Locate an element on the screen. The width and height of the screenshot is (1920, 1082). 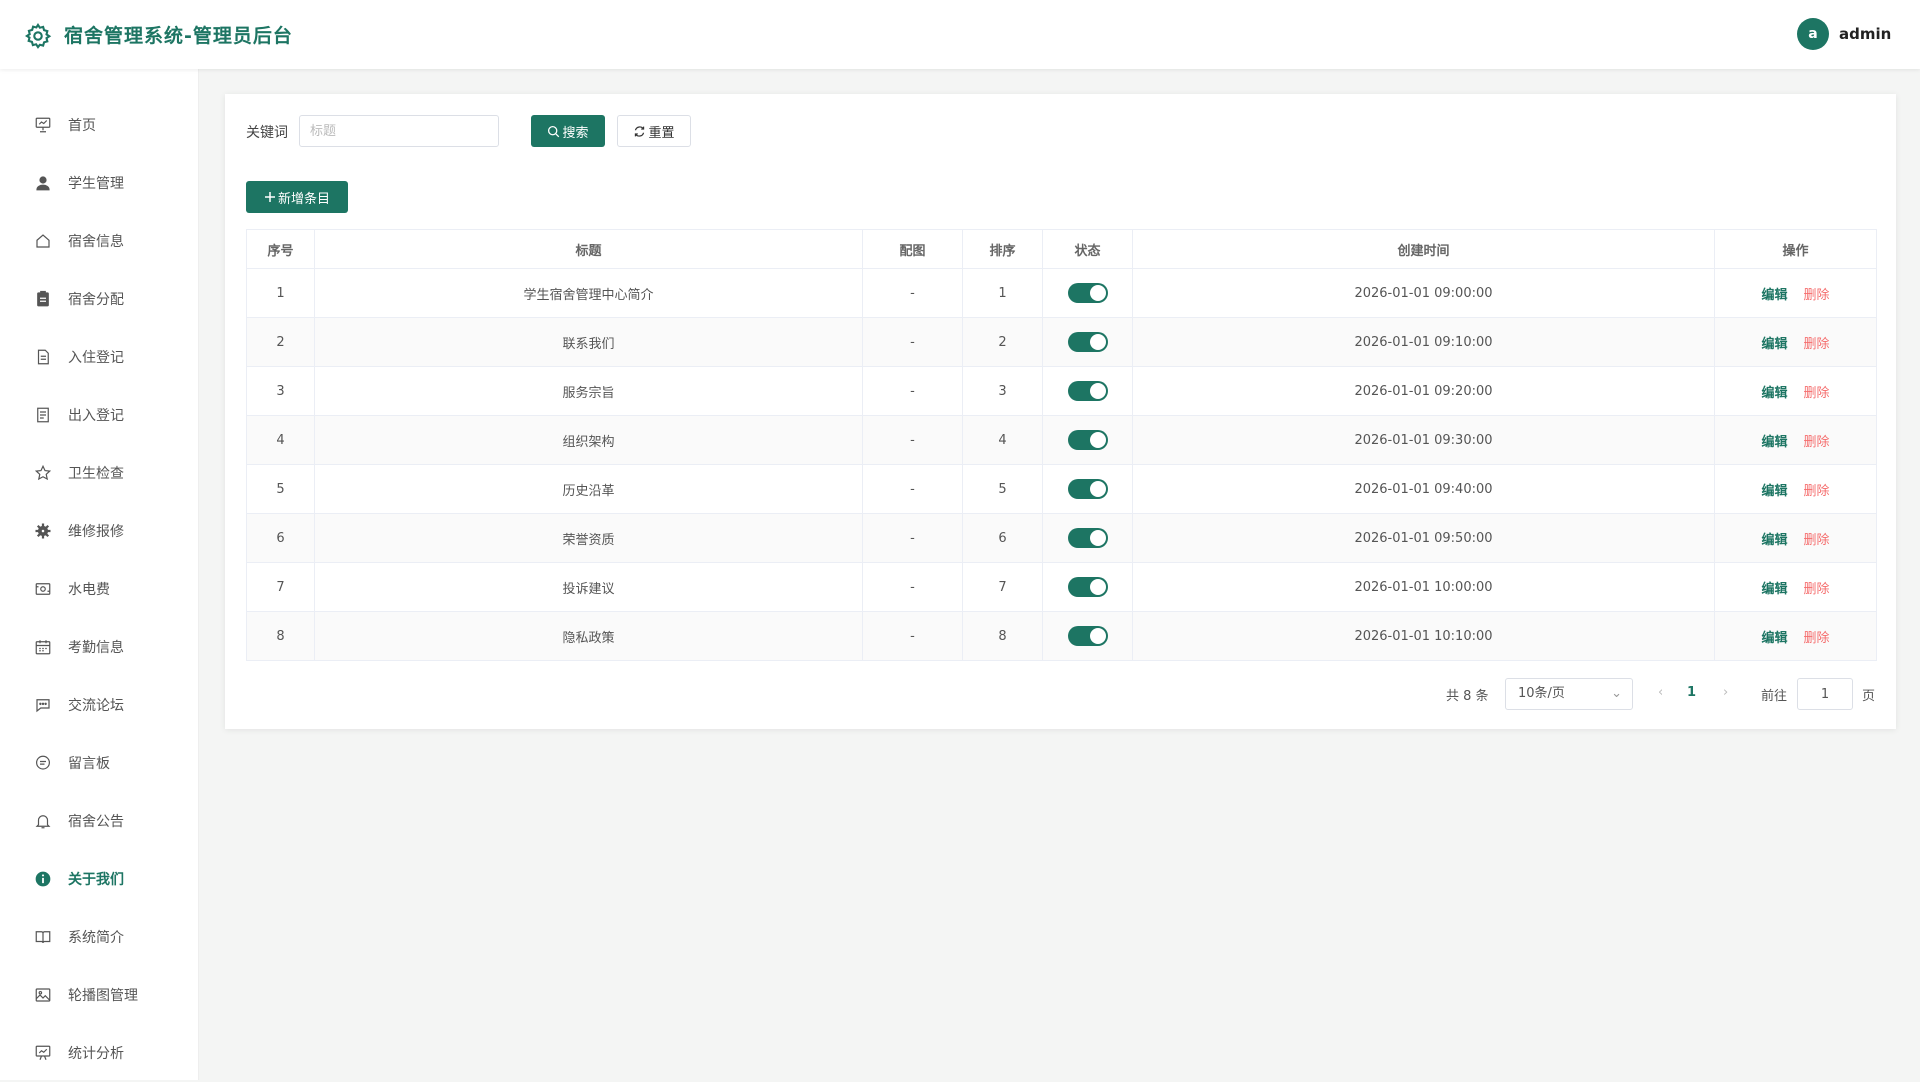
sidebar-item-label: 卫生检查 is located at coordinates (96, 474).